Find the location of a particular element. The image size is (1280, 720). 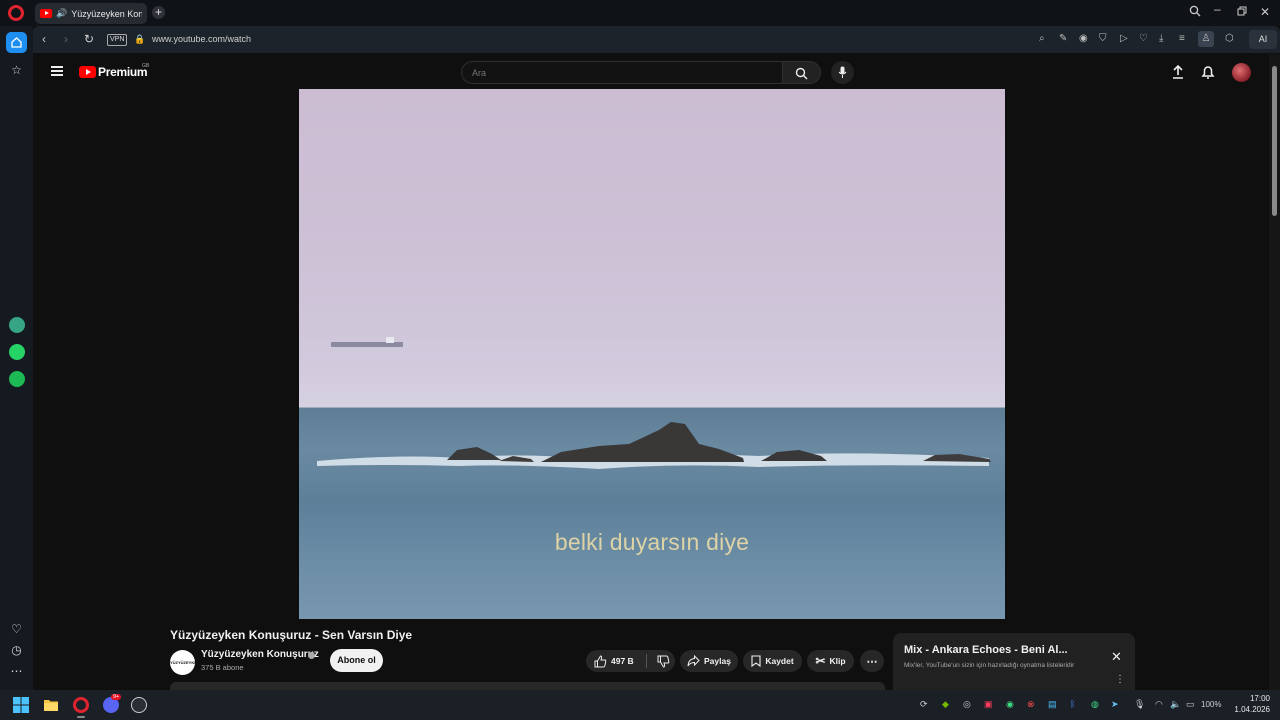

history-icon: ◷ is located at coordinates (16, 649).